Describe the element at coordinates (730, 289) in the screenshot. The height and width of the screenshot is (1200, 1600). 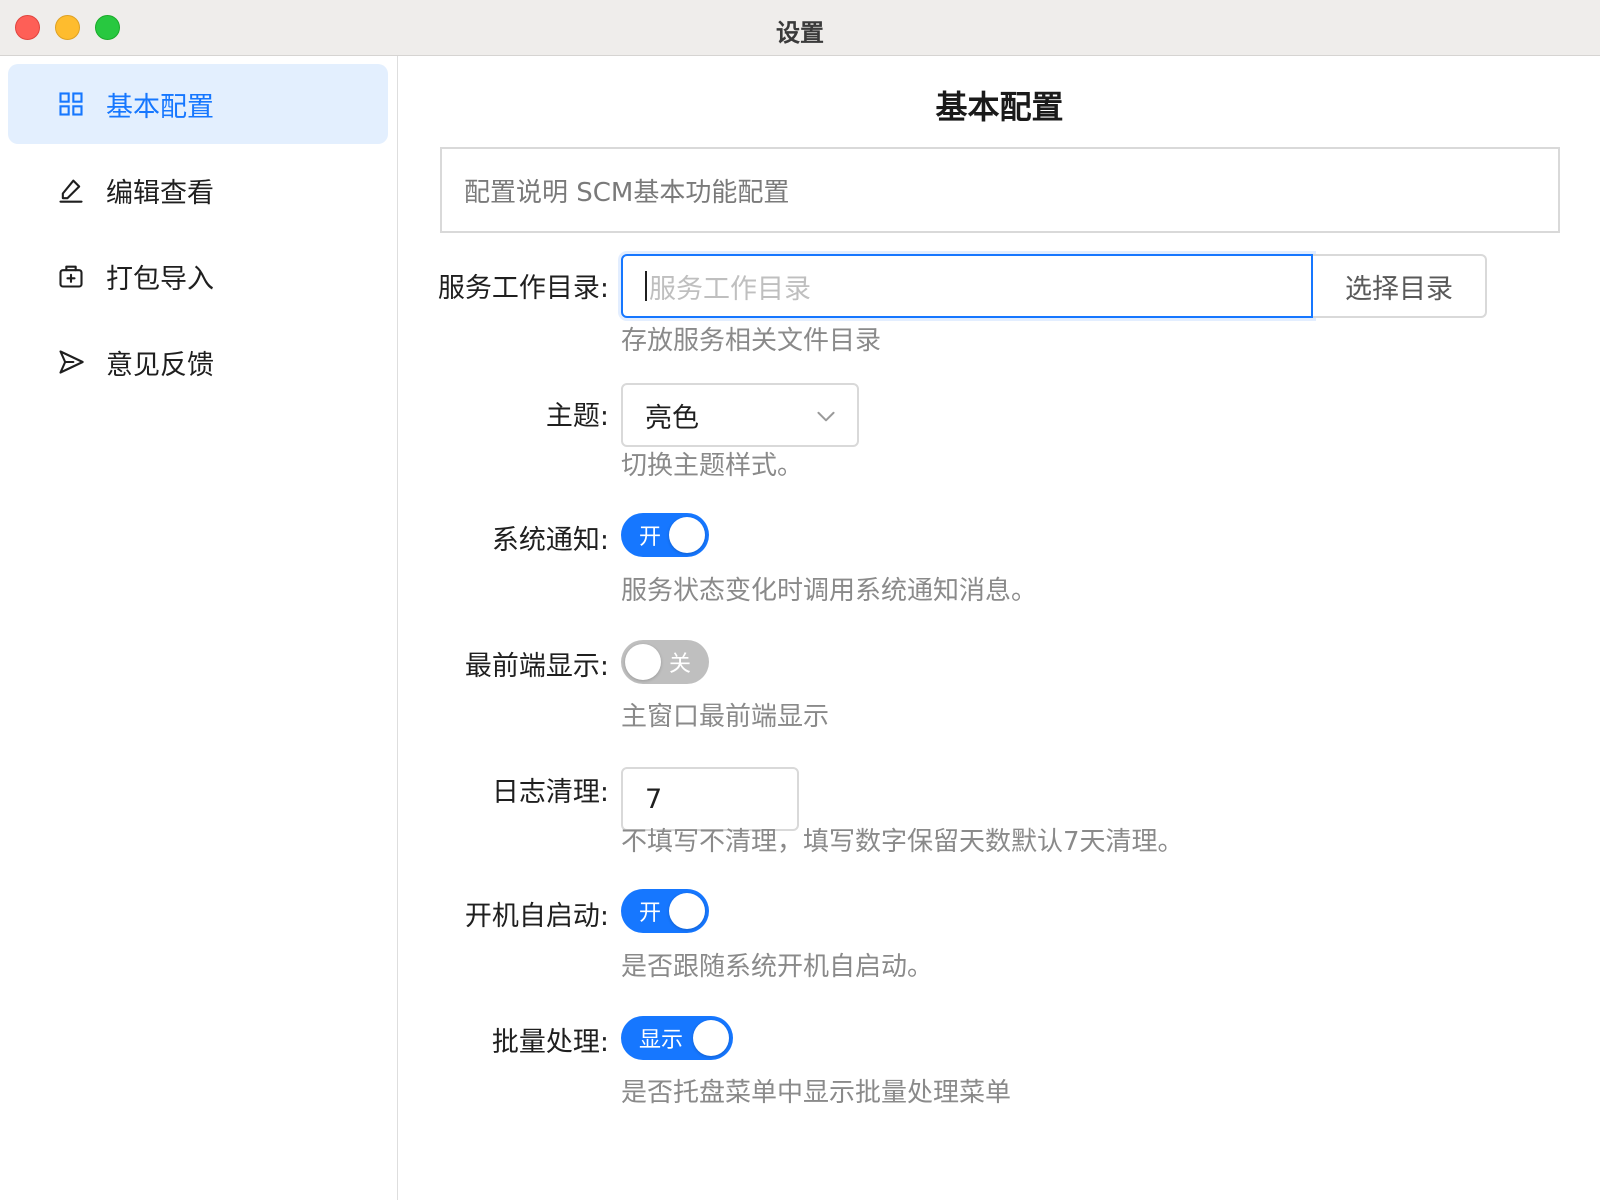
I see `work-dir-placeholder: 服务工作目录` at that location.